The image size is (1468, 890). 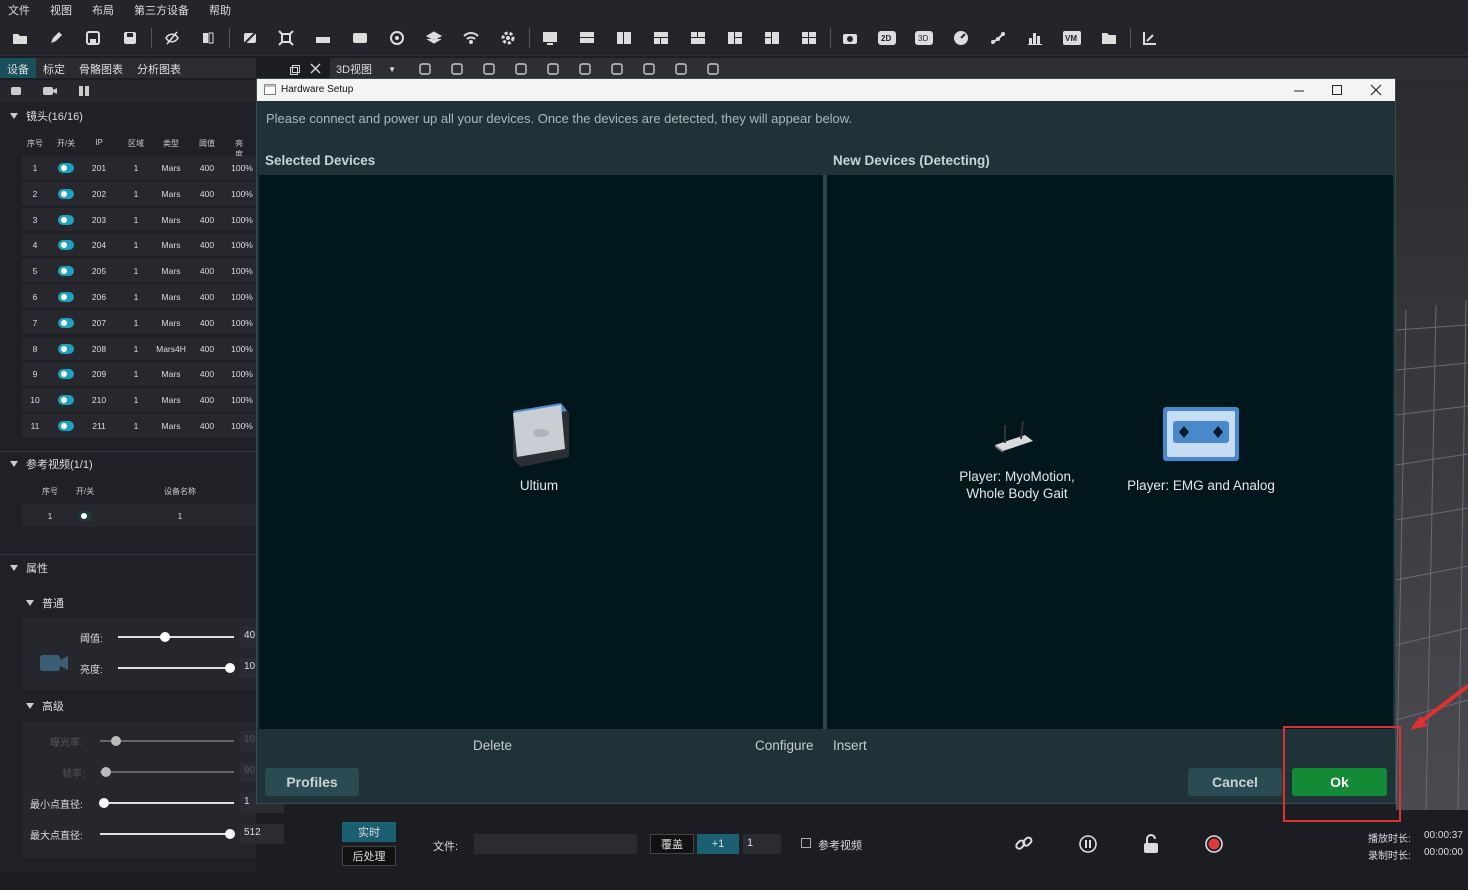 What do you see at coordinates (230, 834) in the screenshot?
I see `max-diameter-slider-knob` at bounding box center [230, 834].